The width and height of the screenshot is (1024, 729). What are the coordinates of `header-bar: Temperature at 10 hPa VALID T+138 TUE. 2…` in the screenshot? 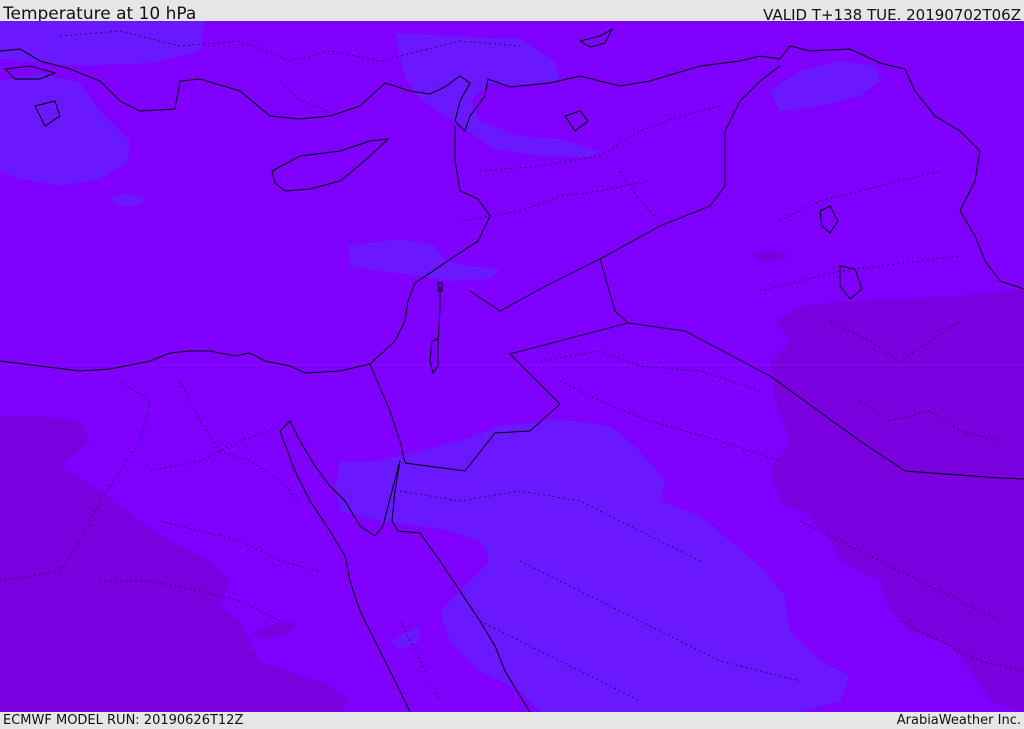 It's located at (512, 12).